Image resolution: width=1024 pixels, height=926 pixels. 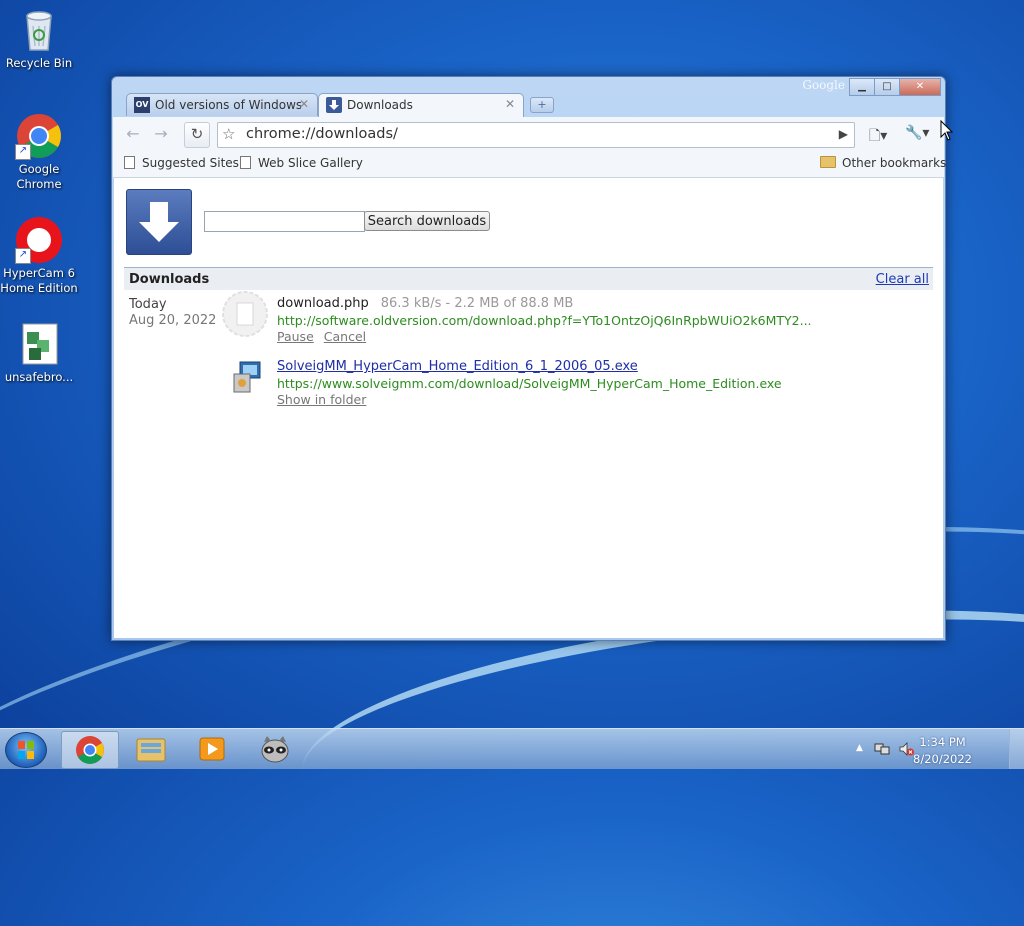 I want to click on close-window-button: ✕, so click(x=920, y=87).